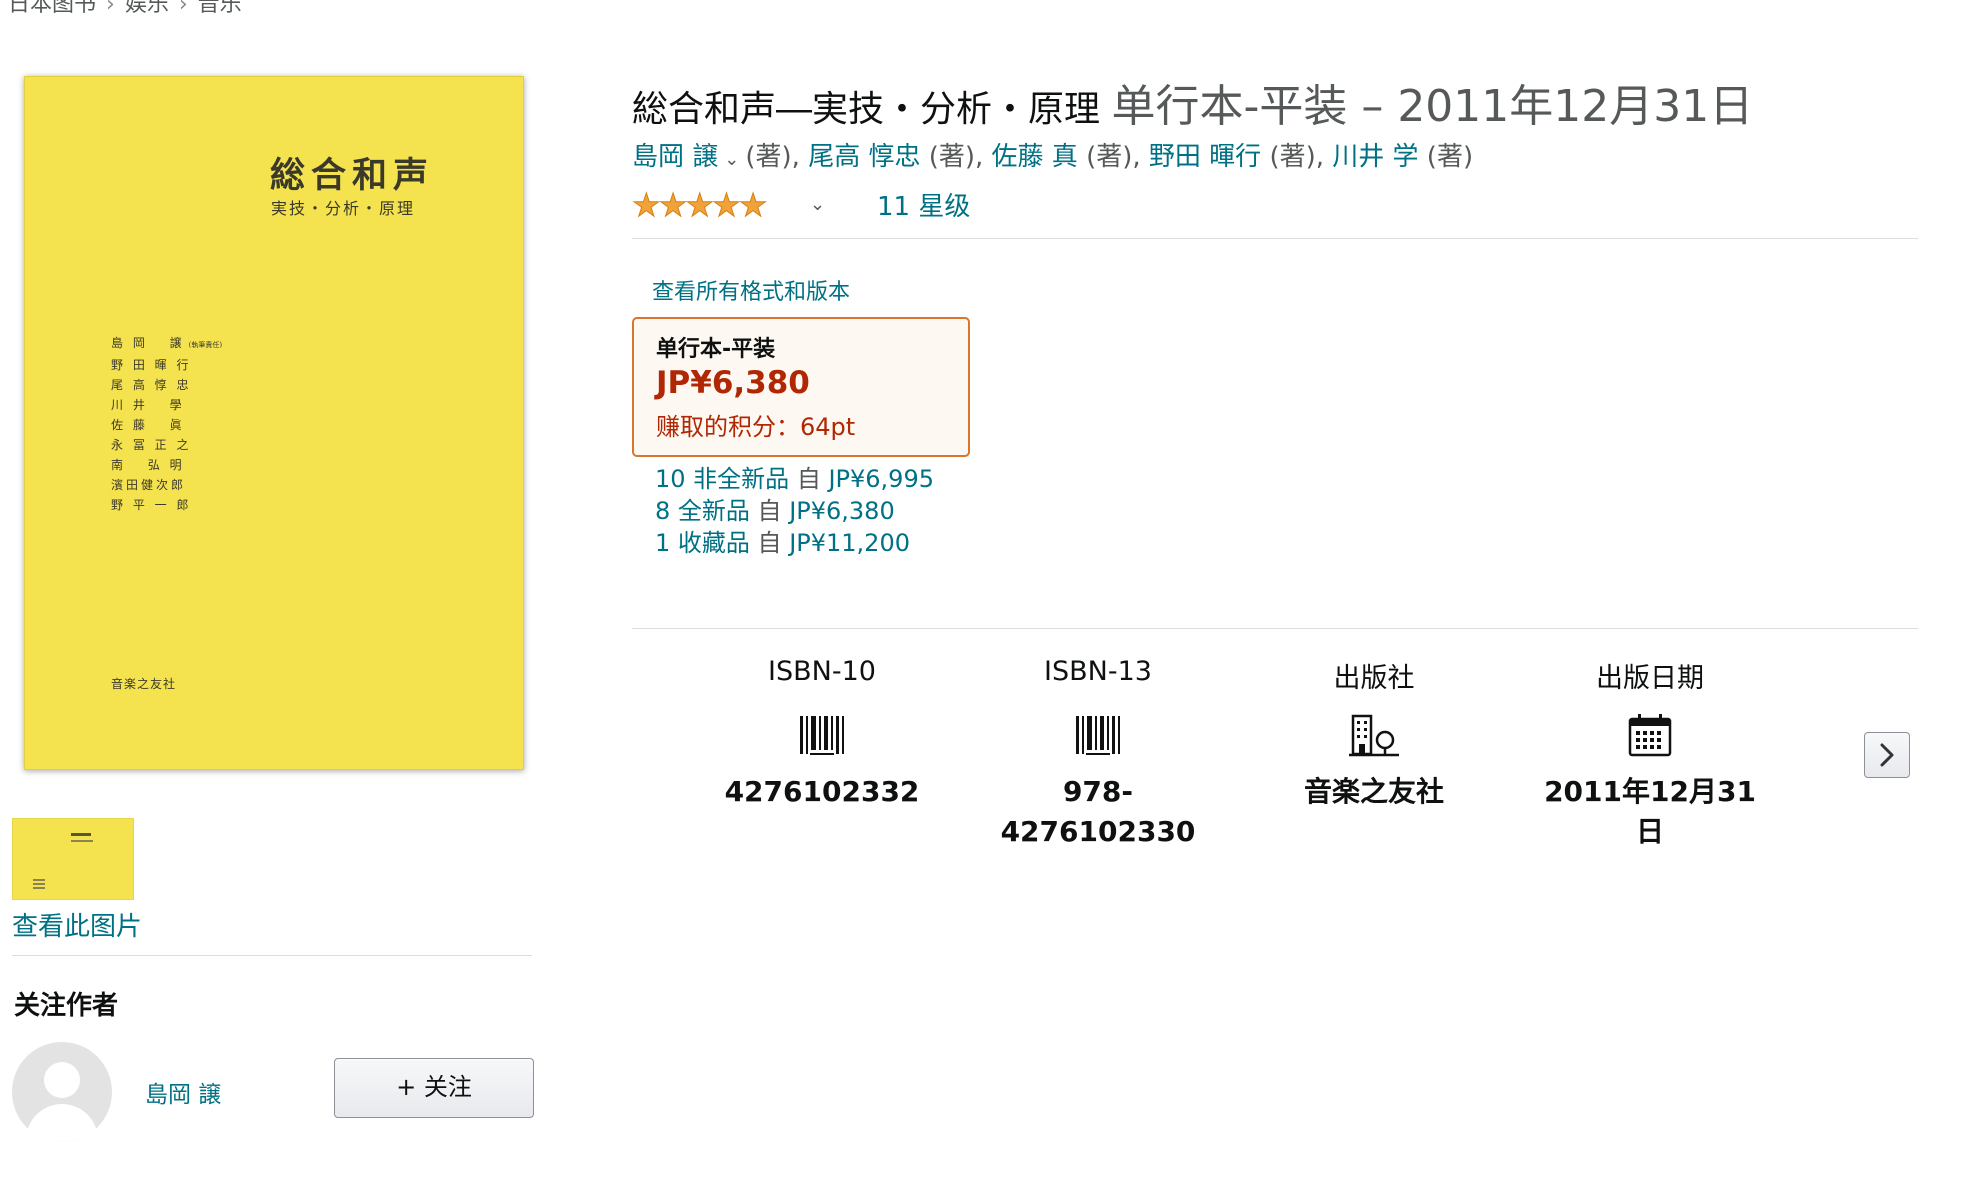  Describe the element at coordinates (842, 511) in the screenshot. I see `offer-new-price: JP¥6,380` at that location.